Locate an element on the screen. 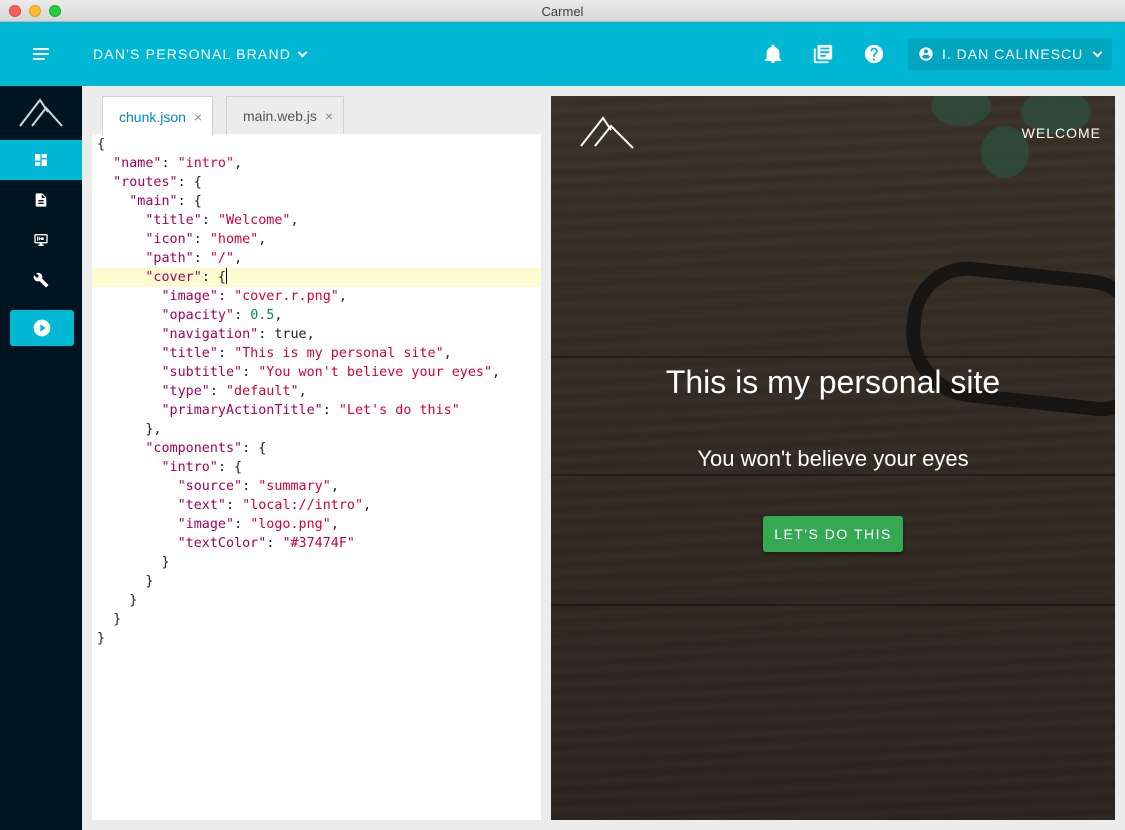 This screenshot has width=1125, height=830. tab-label: chunk.json is located at coordinates (152, 116).